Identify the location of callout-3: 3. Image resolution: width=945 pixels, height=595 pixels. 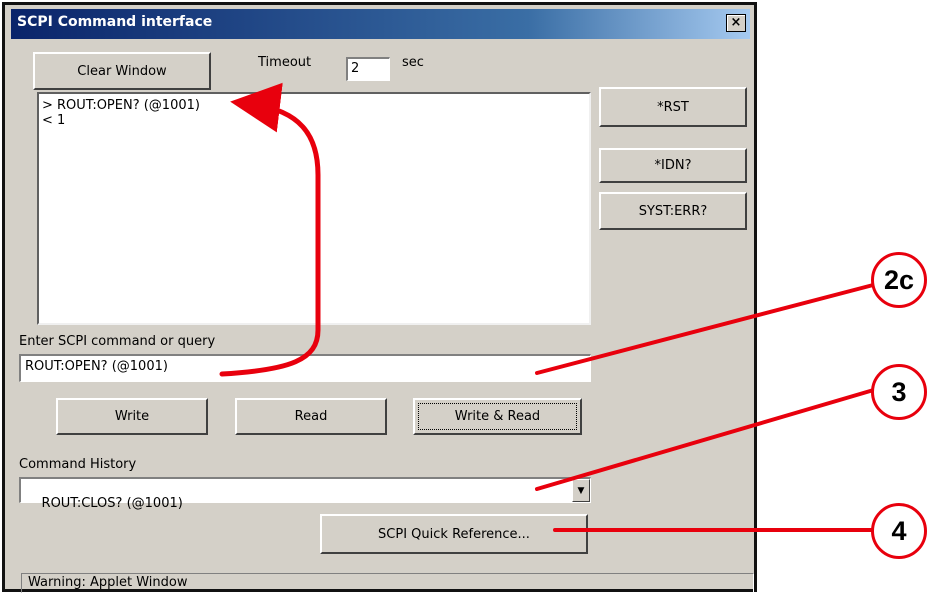
(899, 392).